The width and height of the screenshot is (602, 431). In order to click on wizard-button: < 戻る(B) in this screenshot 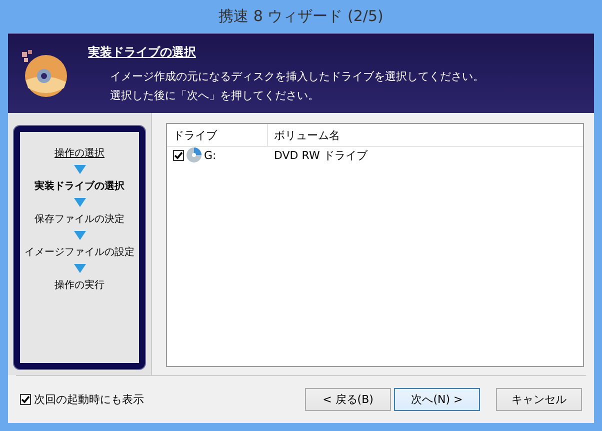, I will do `click(348, 399)`.